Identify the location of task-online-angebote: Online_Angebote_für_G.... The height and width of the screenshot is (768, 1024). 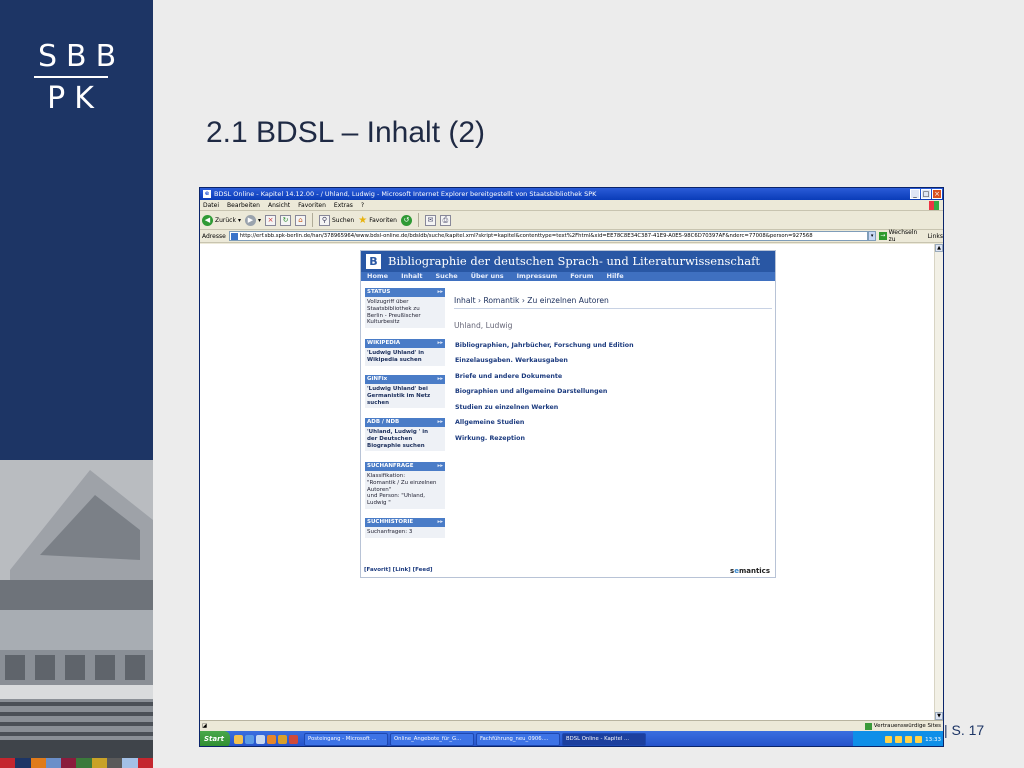
(432, 739).